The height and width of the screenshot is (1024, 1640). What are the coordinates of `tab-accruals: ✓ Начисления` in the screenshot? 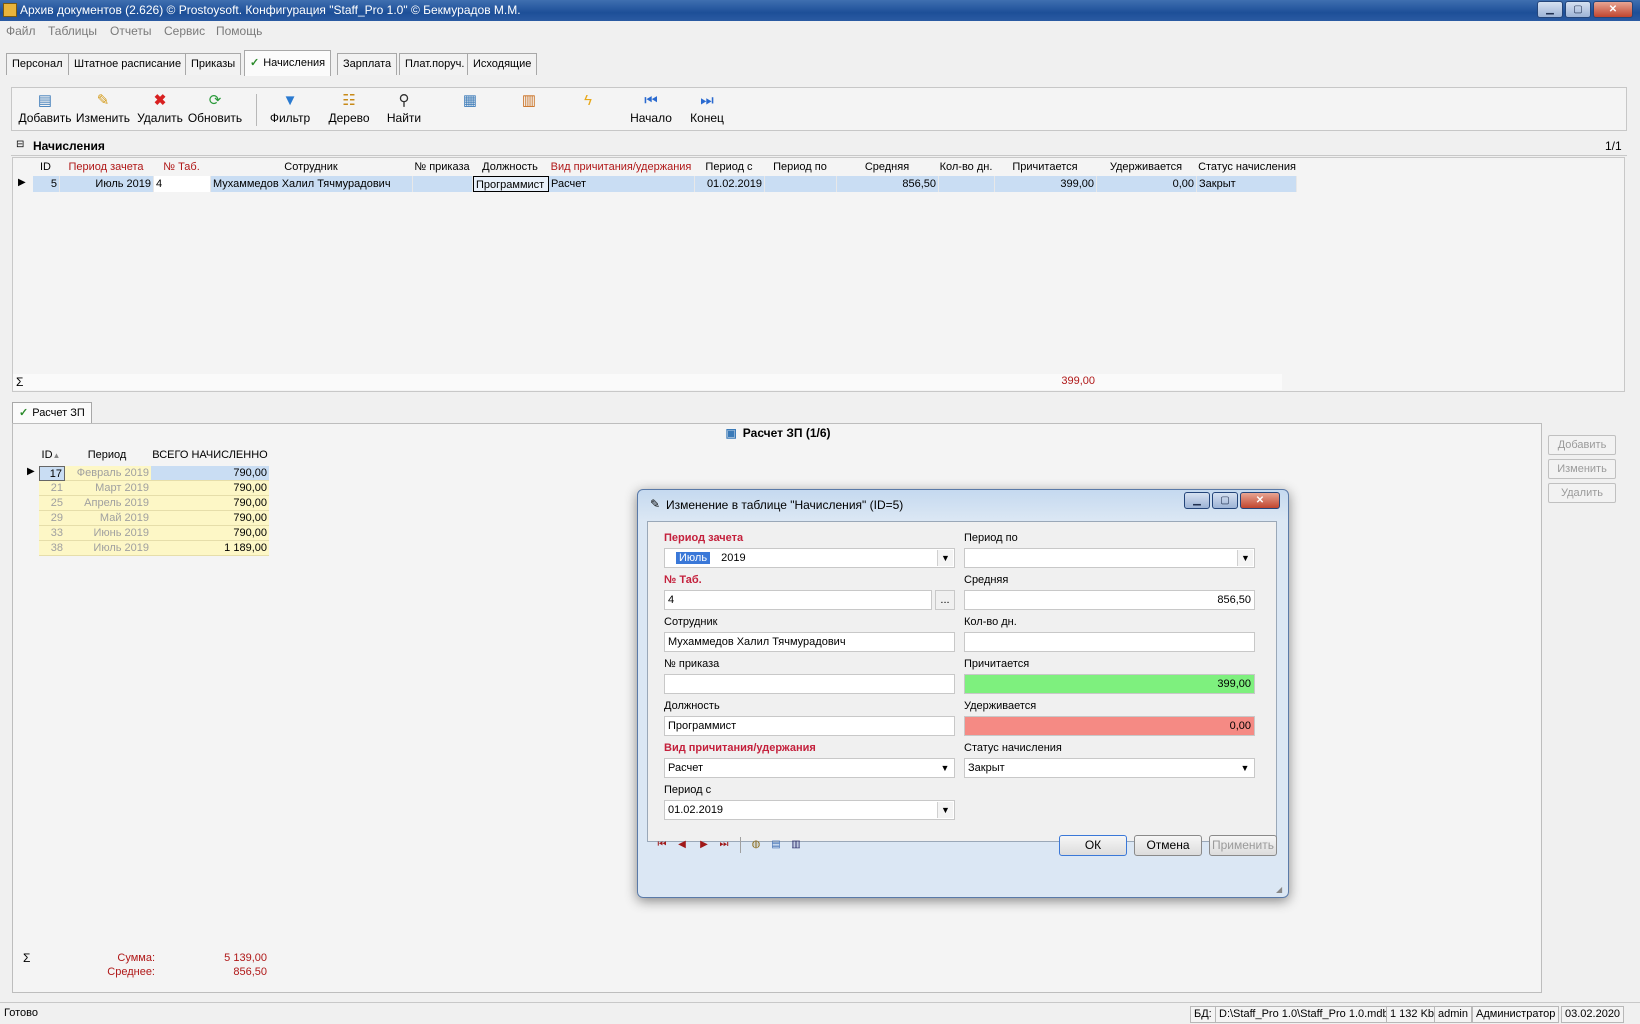 It's located at (288, 63).